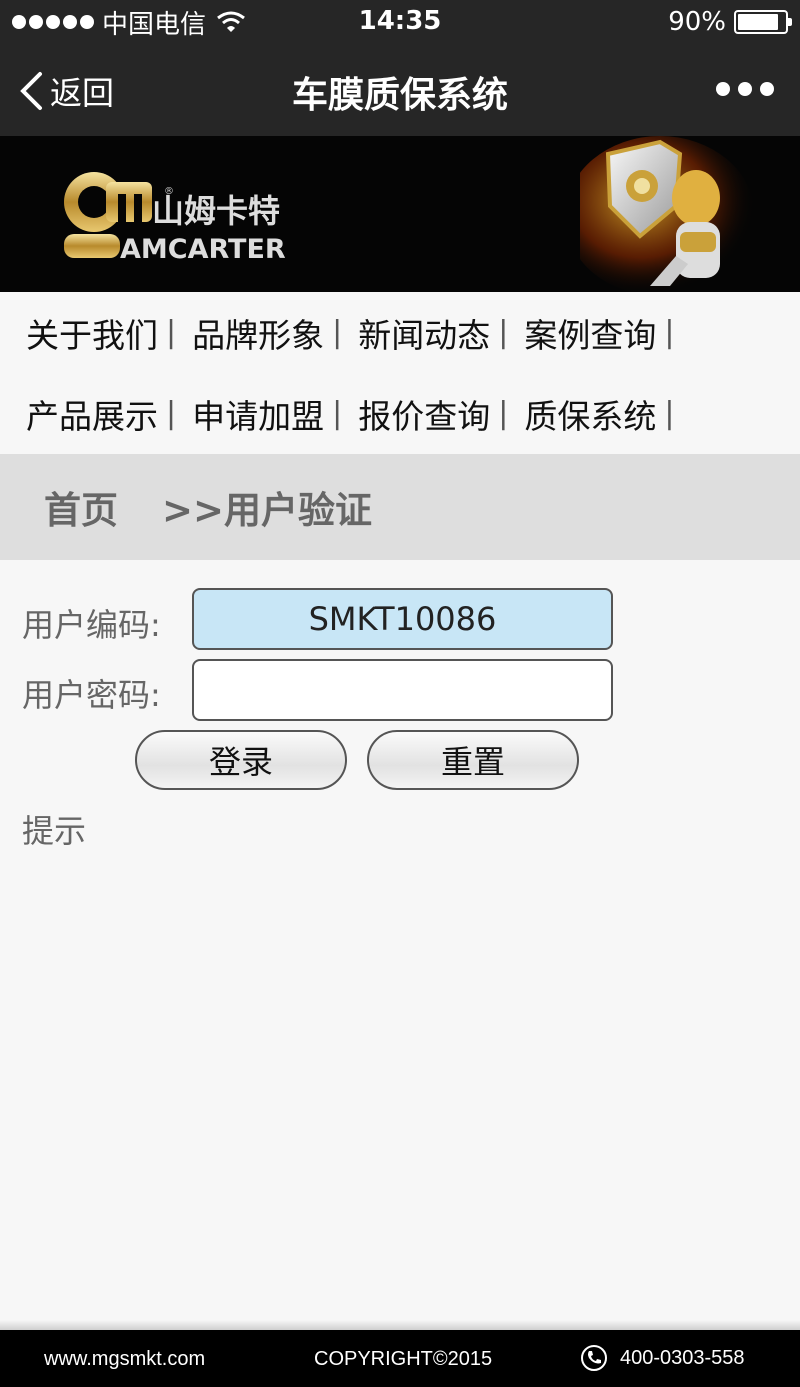 This screenshot has height=1387, width=800. Describe the element at coordinates (399, 95) in the screenshot. I see `page-title: 车膜质保系统` at that location.